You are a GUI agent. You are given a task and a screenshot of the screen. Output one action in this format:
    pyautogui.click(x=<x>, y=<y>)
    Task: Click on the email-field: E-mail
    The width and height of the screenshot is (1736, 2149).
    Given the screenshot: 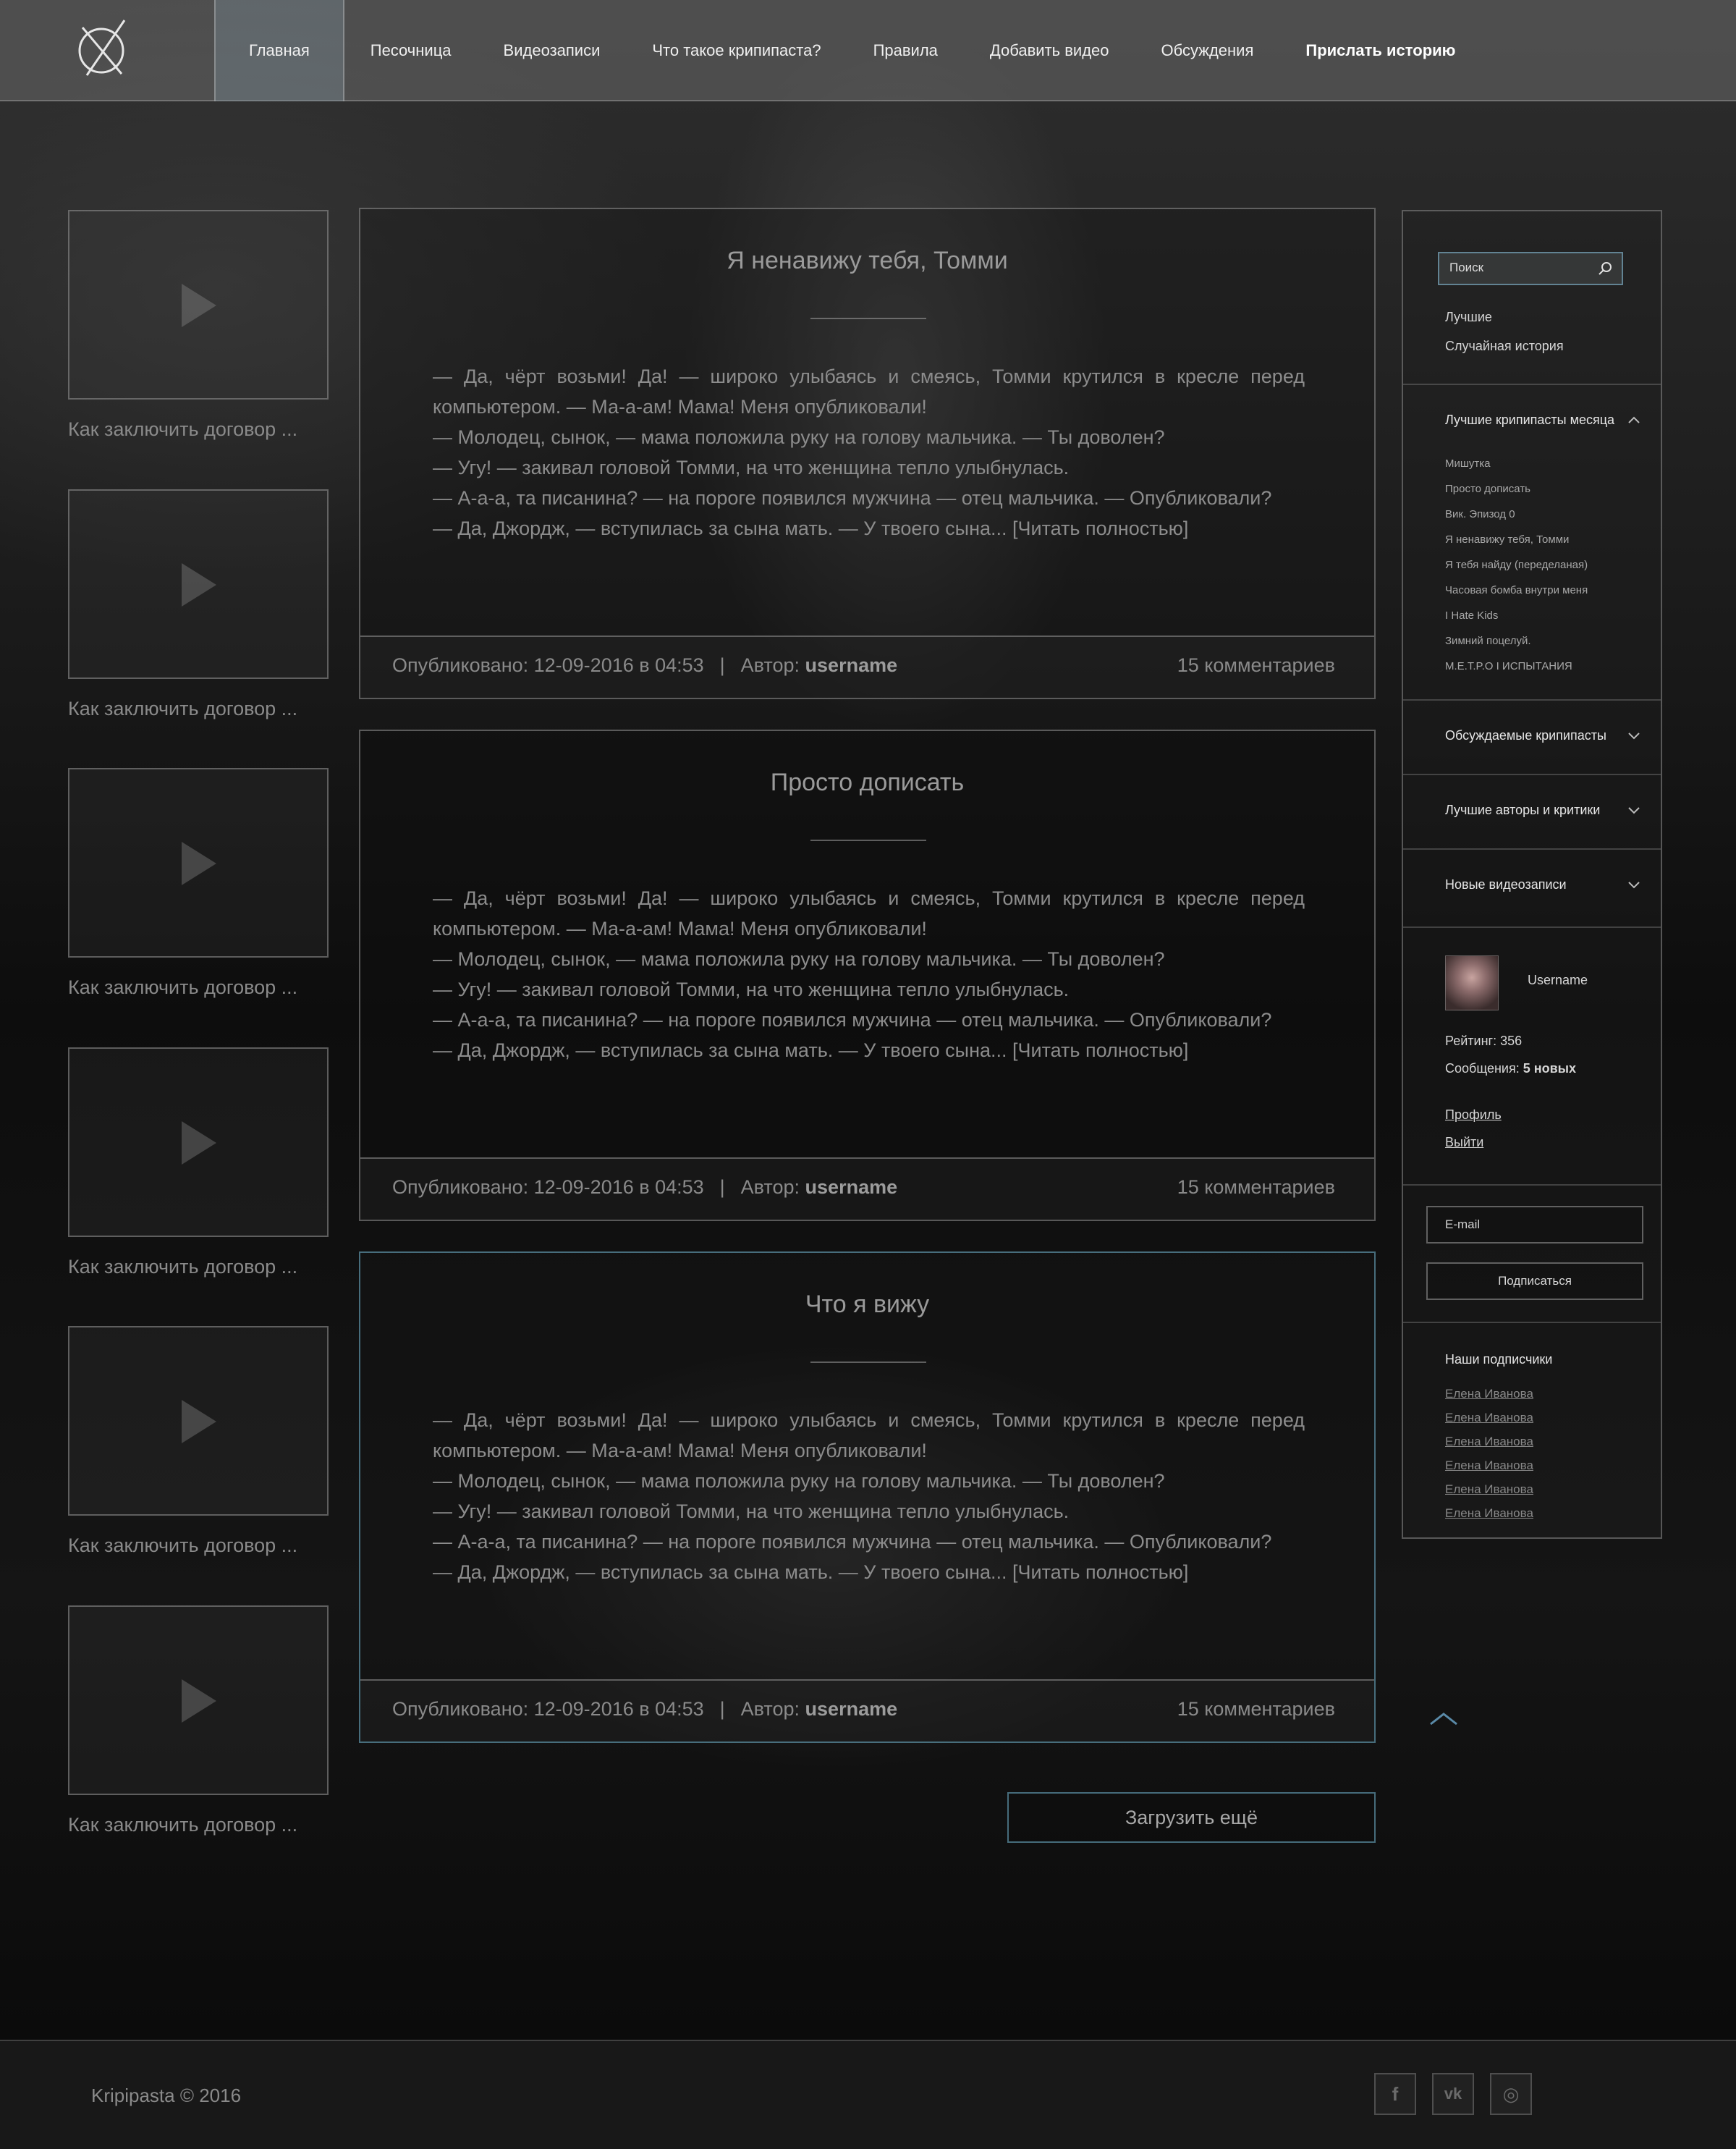 What is the action you would take?
    pyautogui.click(x=1534, y=1225)
    